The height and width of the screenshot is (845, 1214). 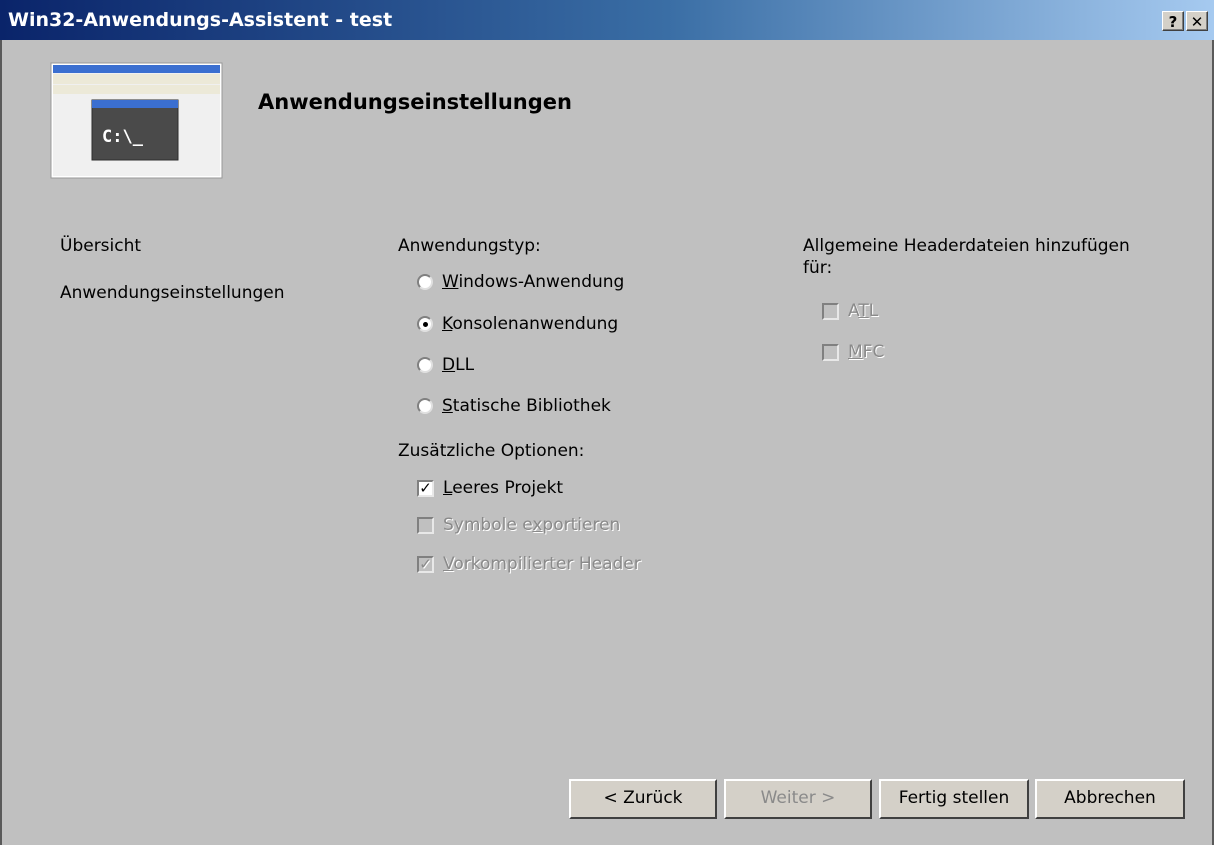 What do you see at coordinates (517, 324) in the screenshot?
I see `radio-console-app: Konsolenanwendung` at bounding box center [517, 324].